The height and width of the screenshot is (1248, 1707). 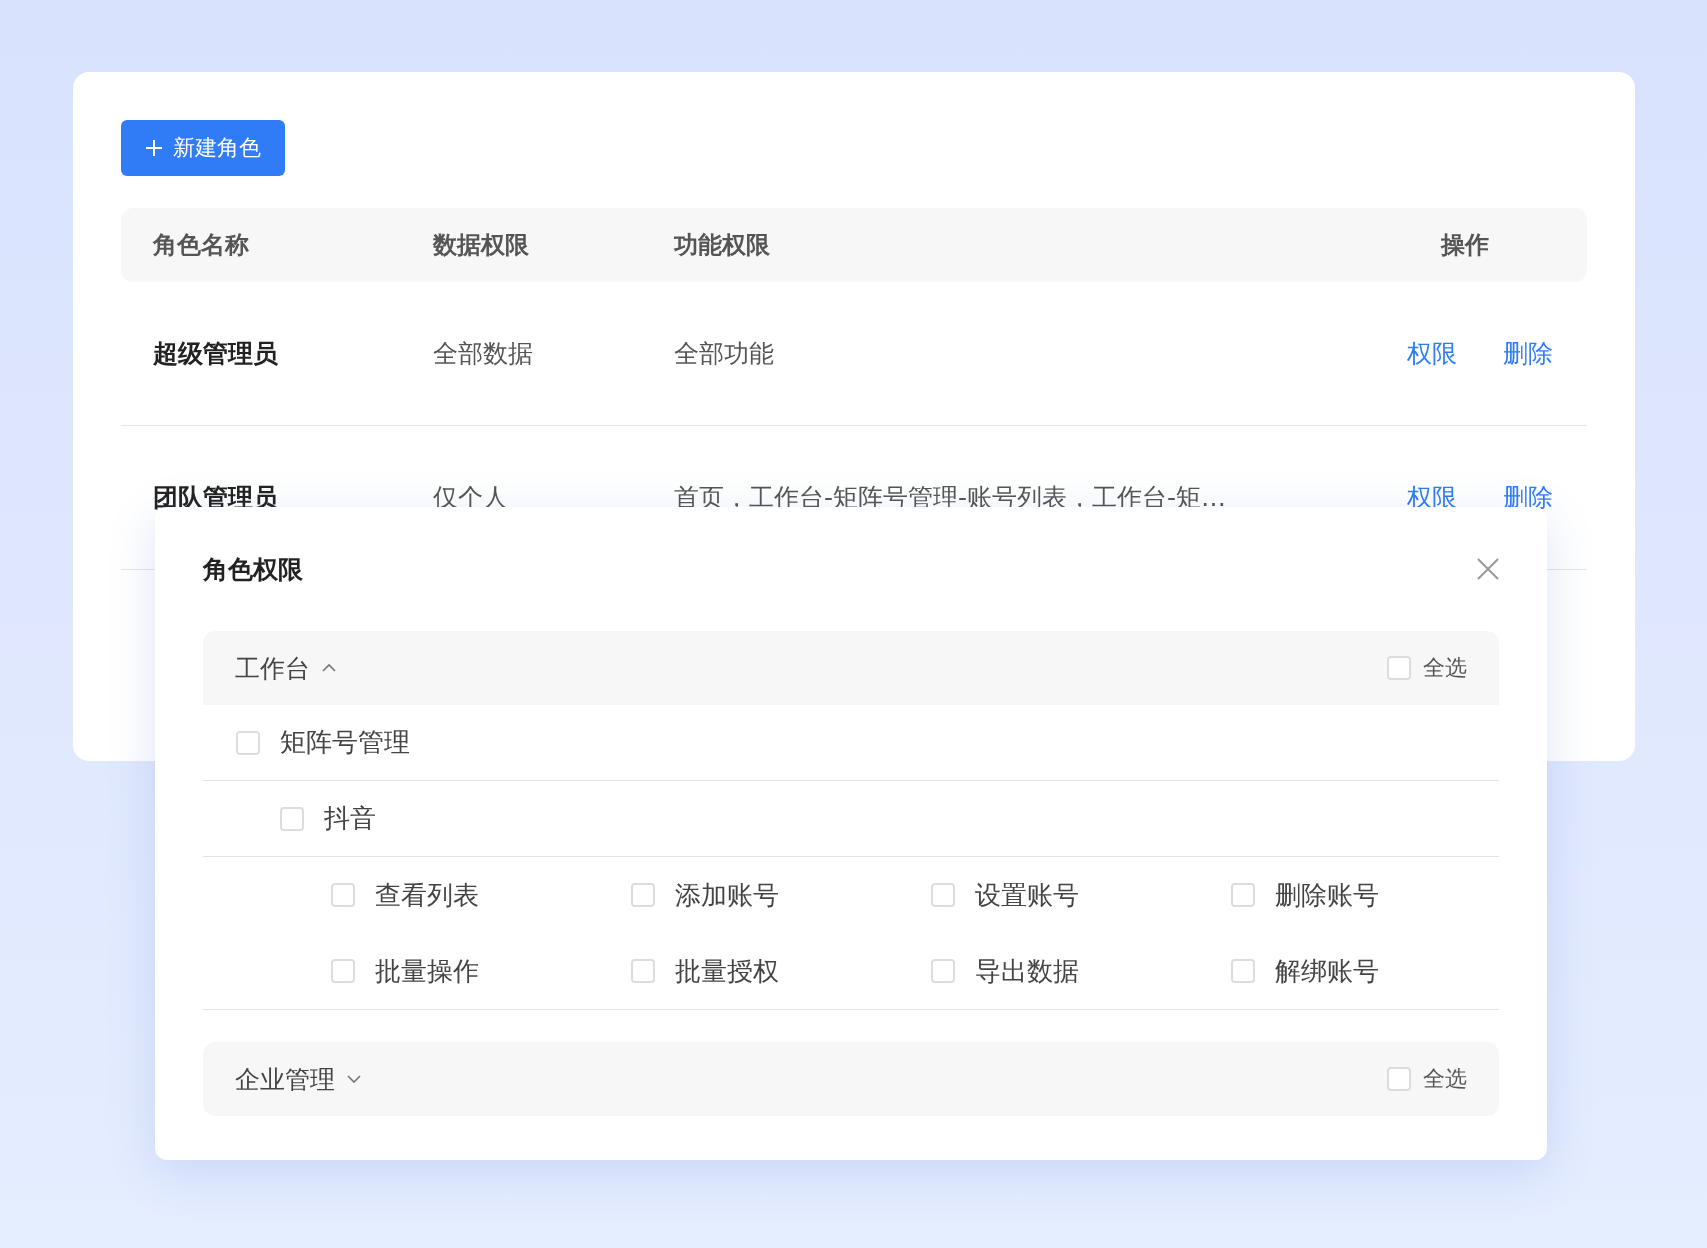 I want to click on action-link: 删除, so click(x=1528, y=353).